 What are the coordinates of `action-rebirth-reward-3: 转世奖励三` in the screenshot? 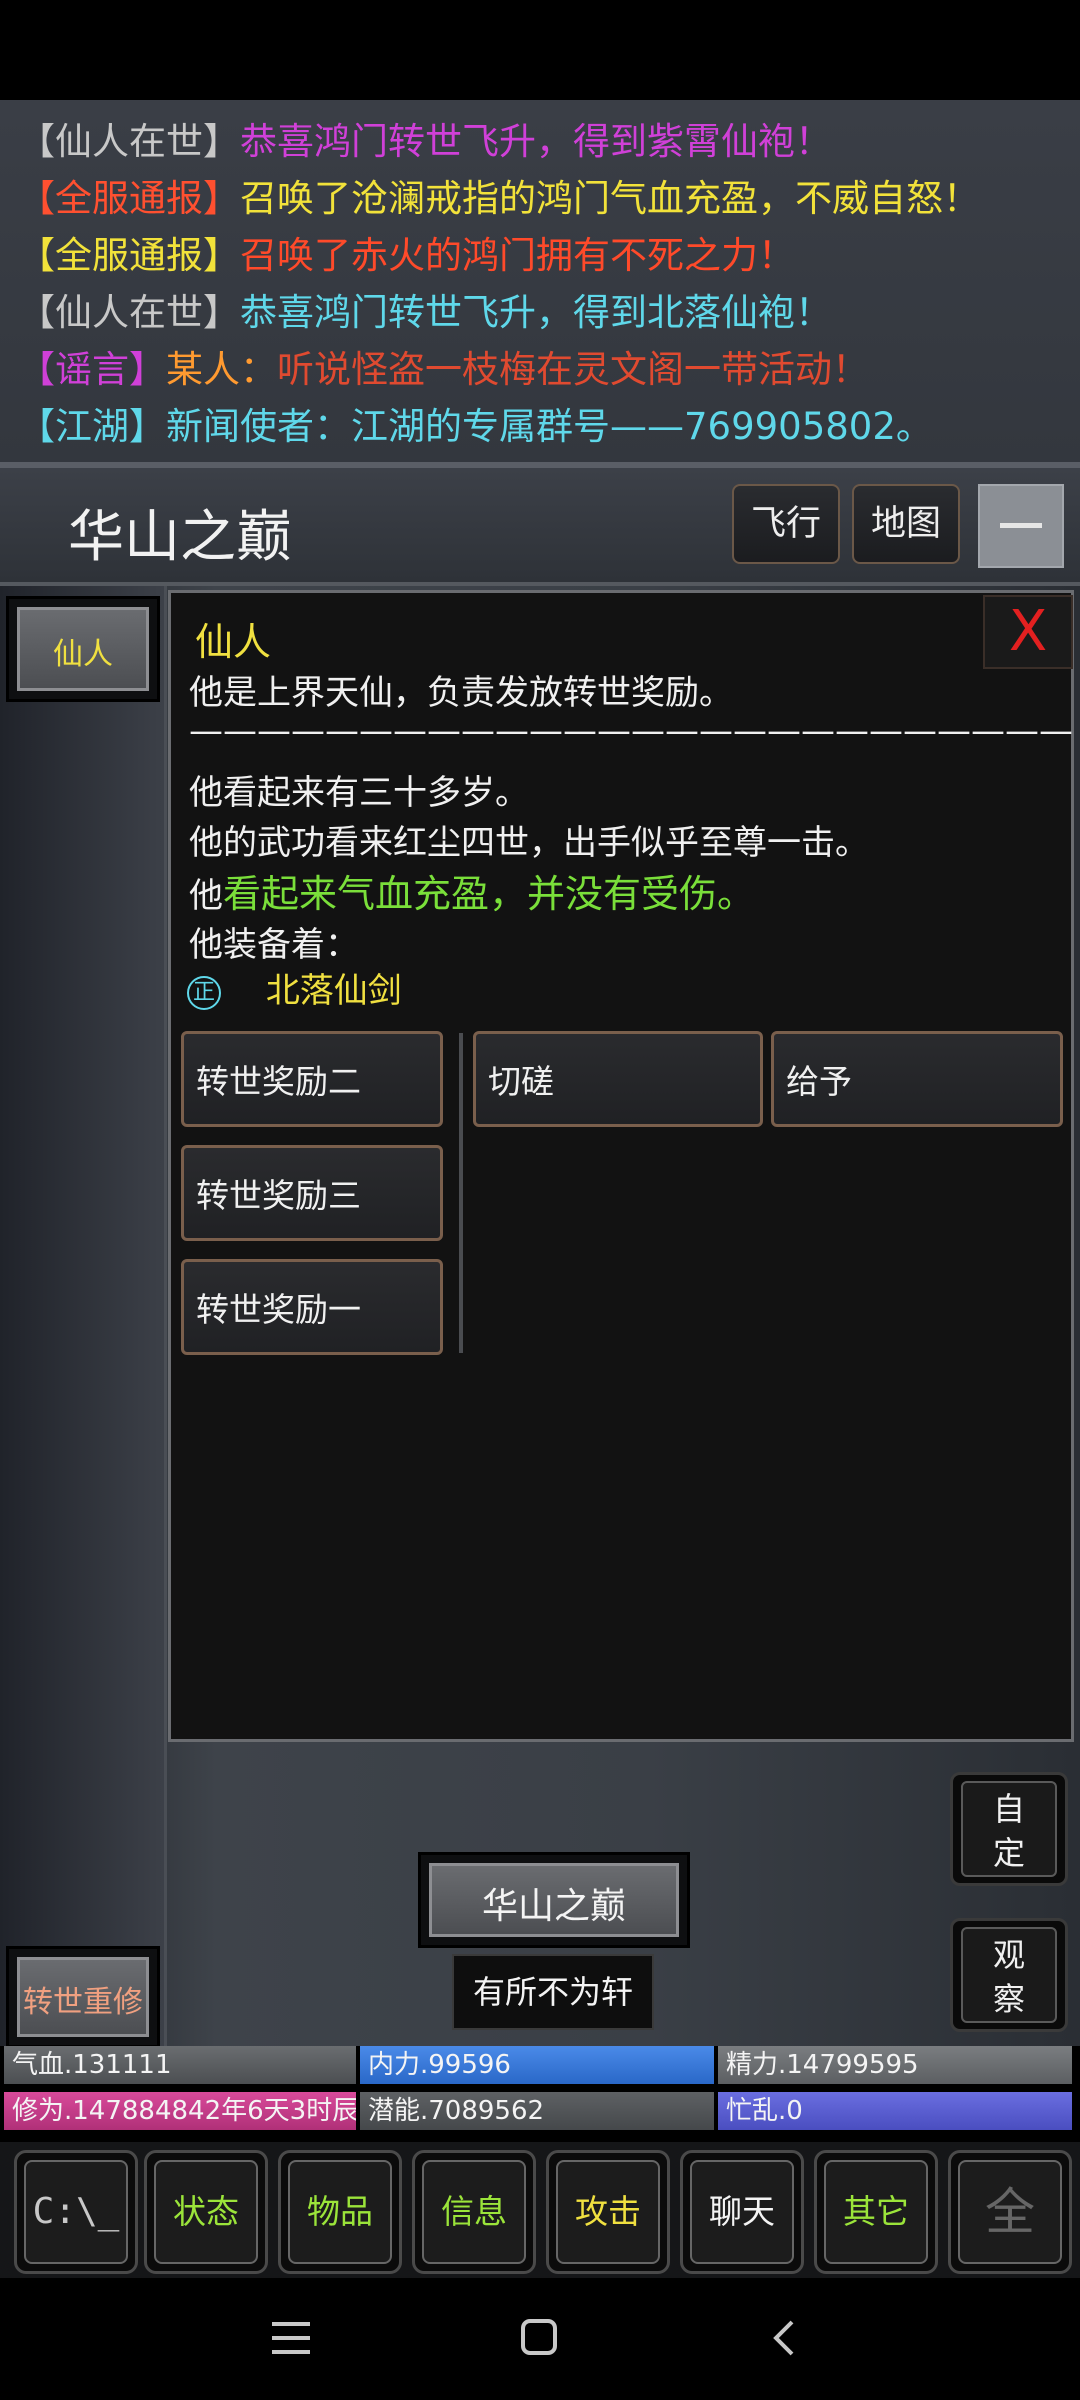 It's located at (312, 1193).